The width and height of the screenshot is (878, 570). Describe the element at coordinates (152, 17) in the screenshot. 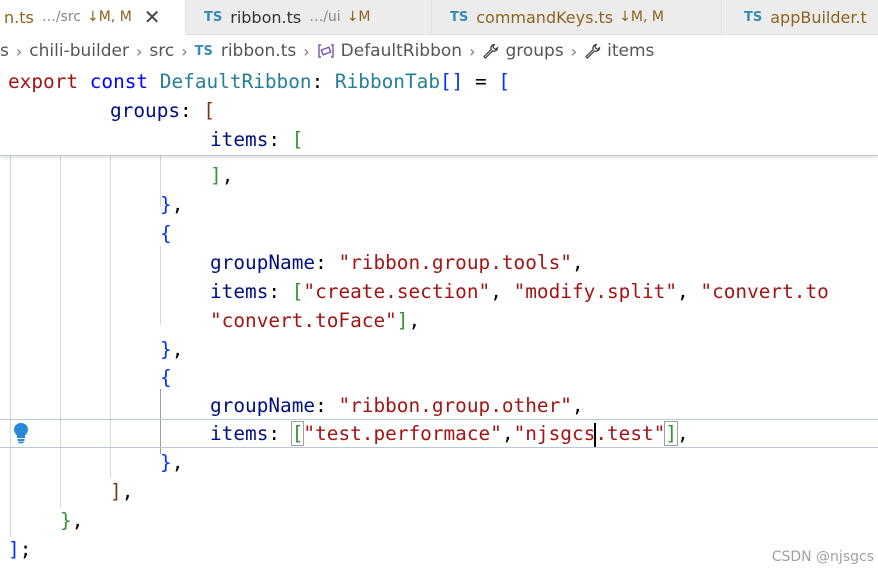

I see `close-icon: ✕` at that location.